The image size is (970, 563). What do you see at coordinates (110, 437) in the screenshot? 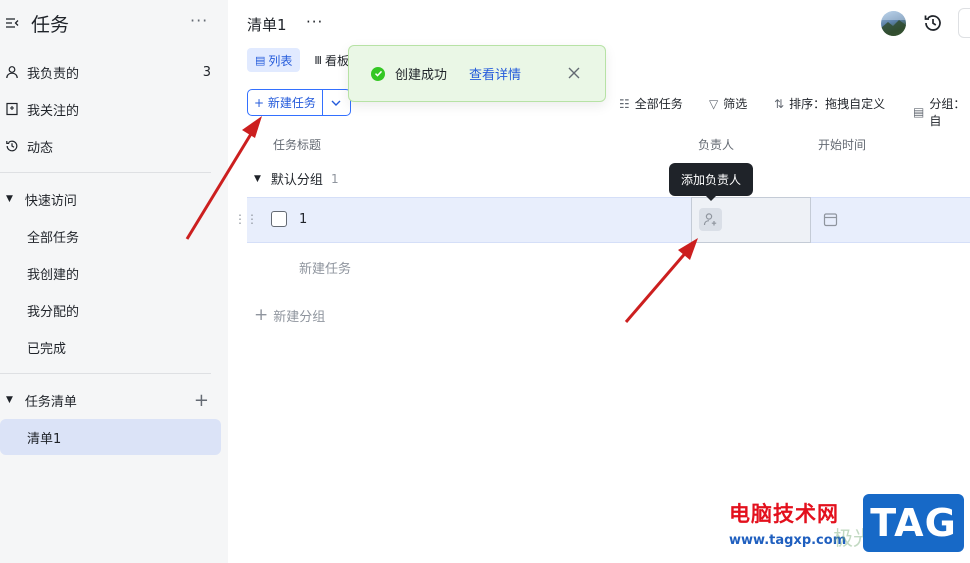
I see `sidebar-item-list-1: 清单1` at bounding box center [110, 437].